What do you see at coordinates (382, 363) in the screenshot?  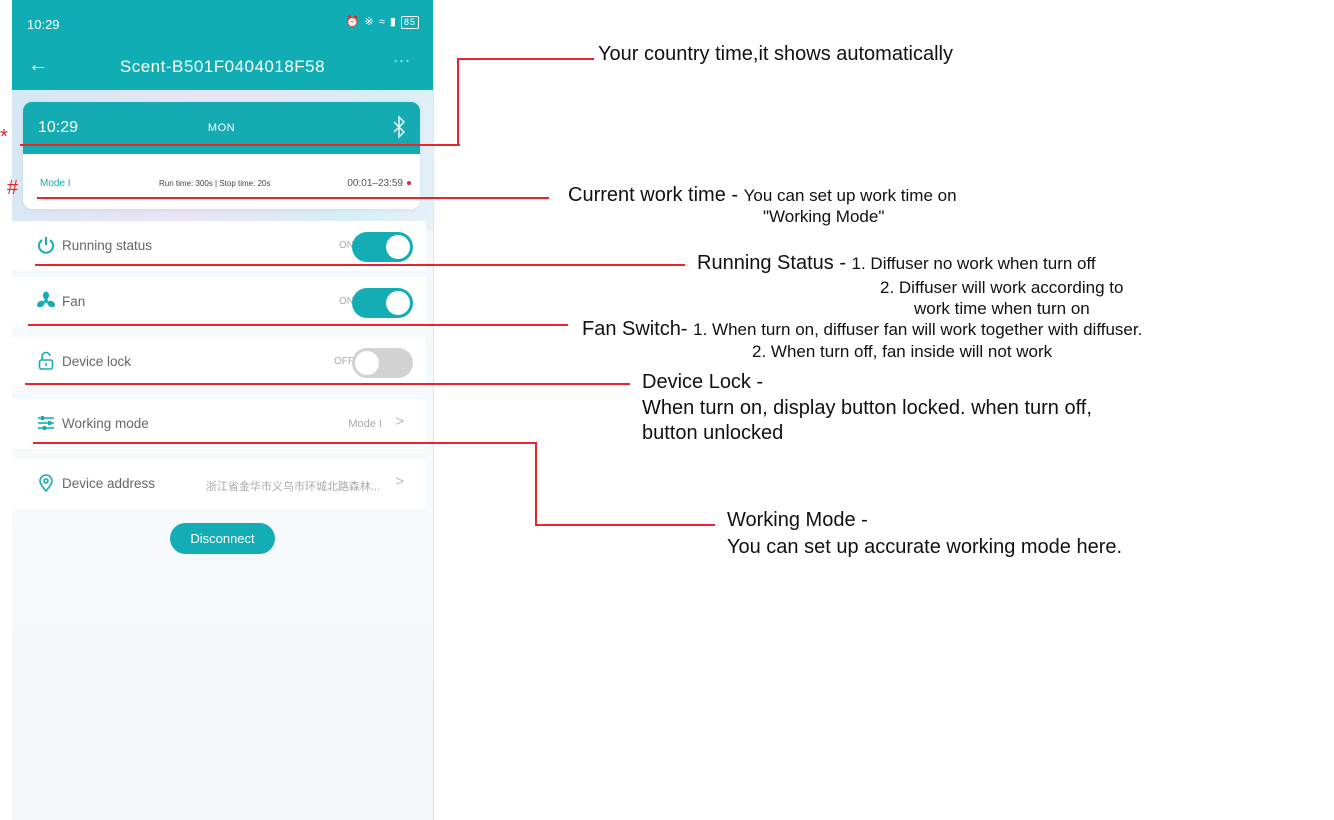 I see `device-lock-toggle` at bounding box center [382, 363].